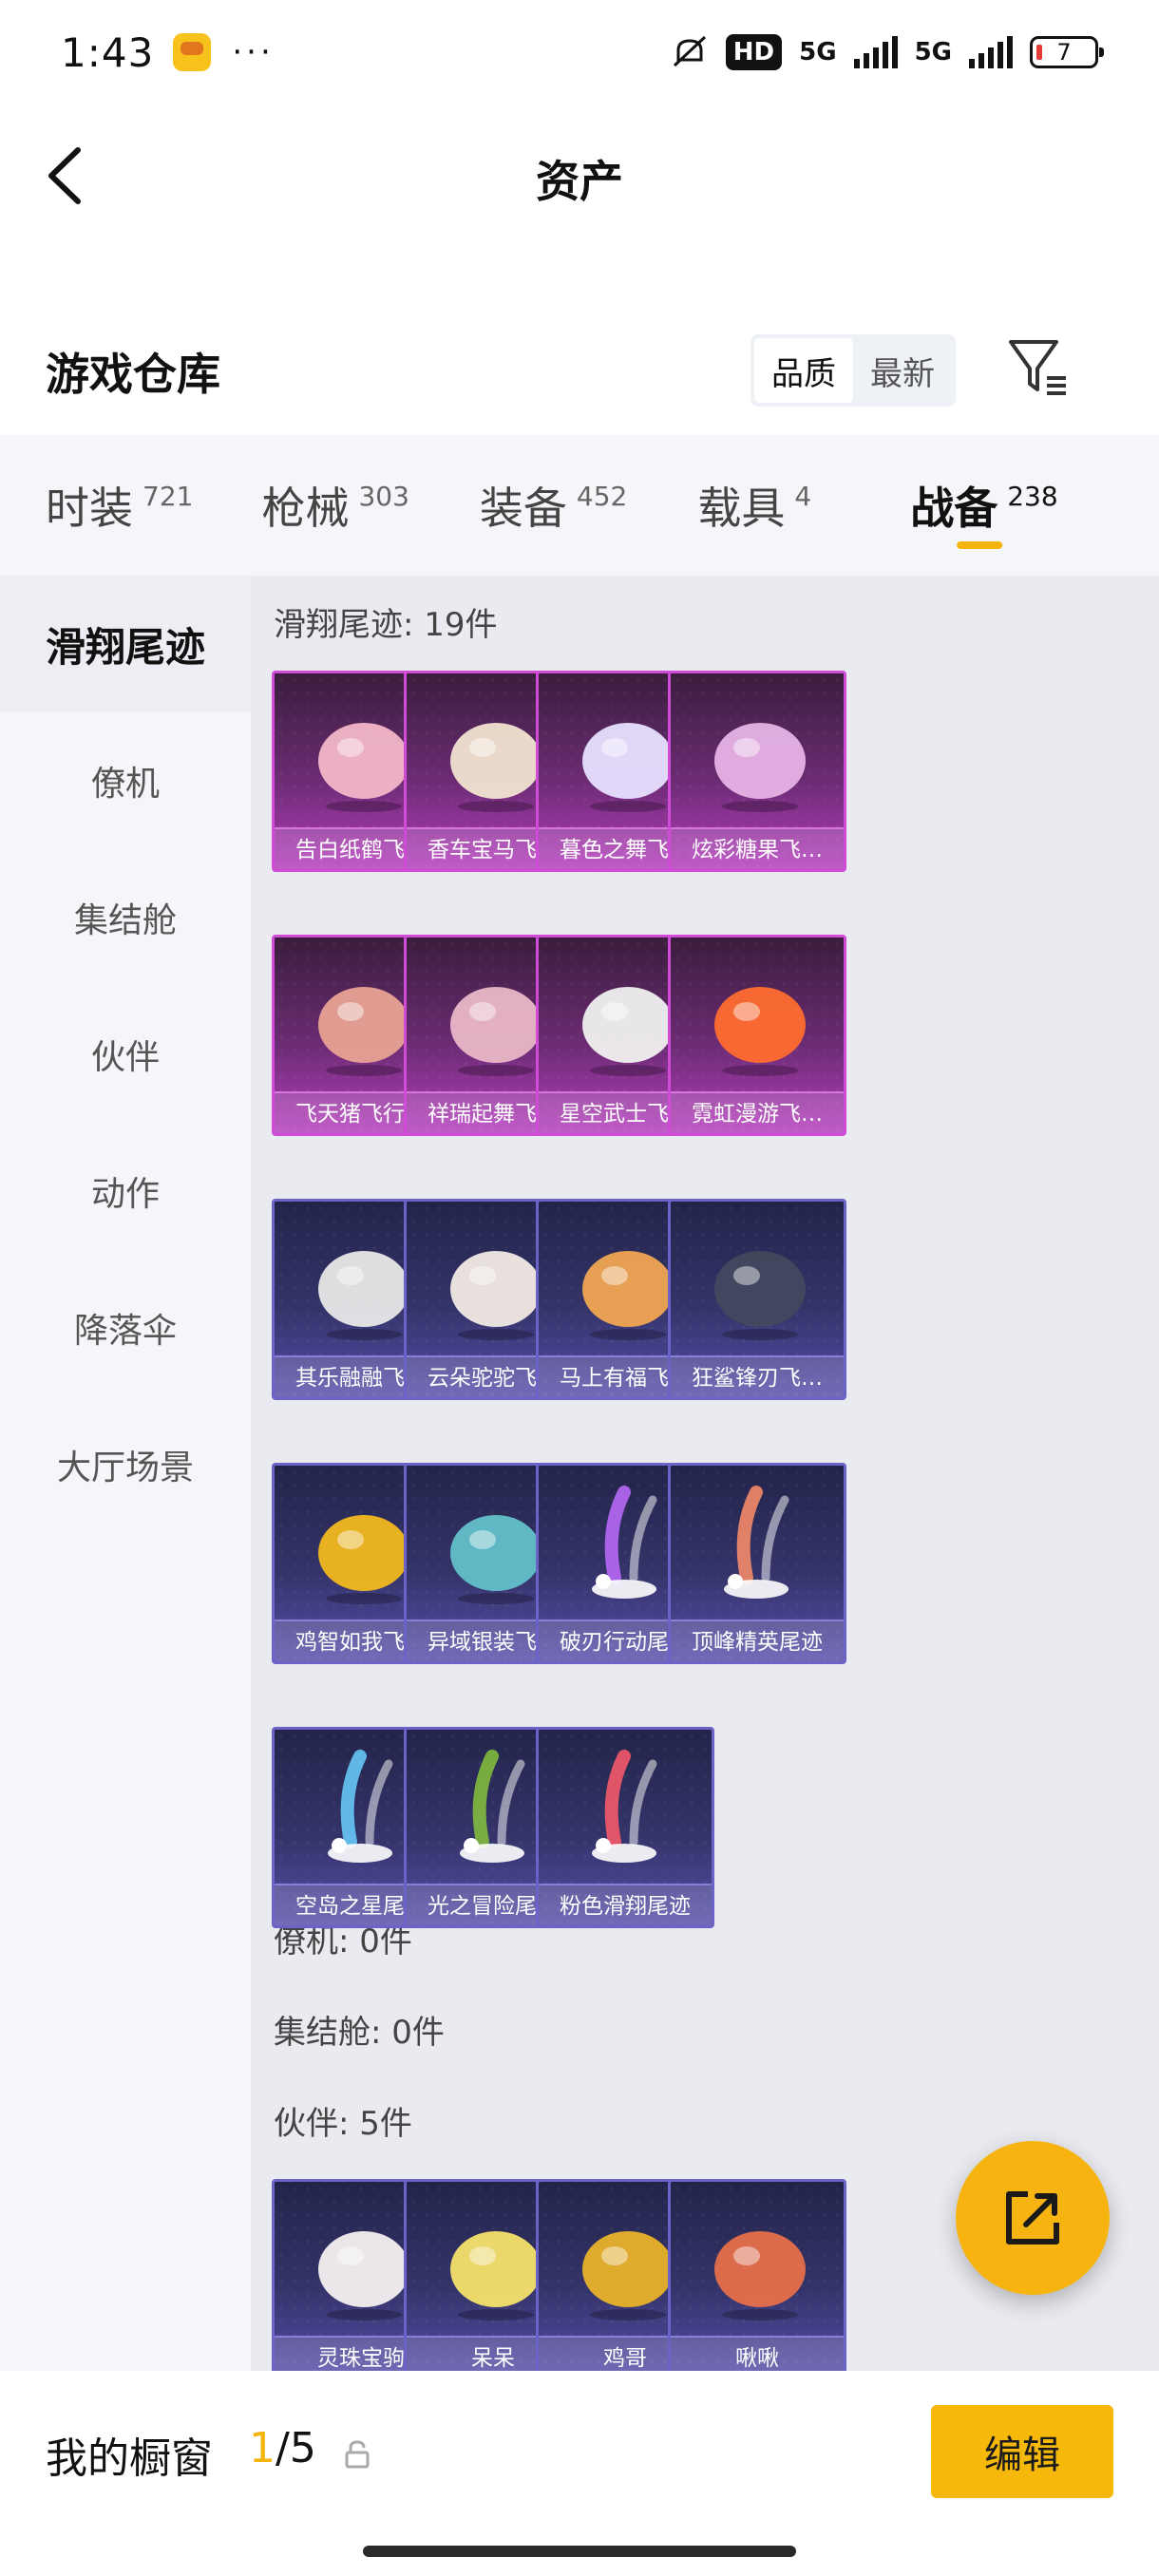 This screenshot has width=1159, height=2576. I want to click on signal-strength-icon, so click(875, 52).